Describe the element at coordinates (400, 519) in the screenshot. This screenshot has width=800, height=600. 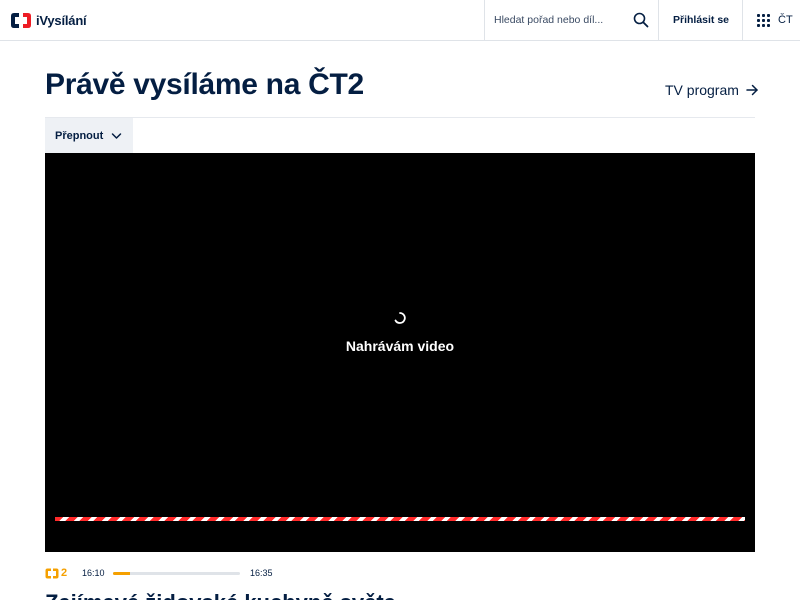
I see `live-stripe` at that location.